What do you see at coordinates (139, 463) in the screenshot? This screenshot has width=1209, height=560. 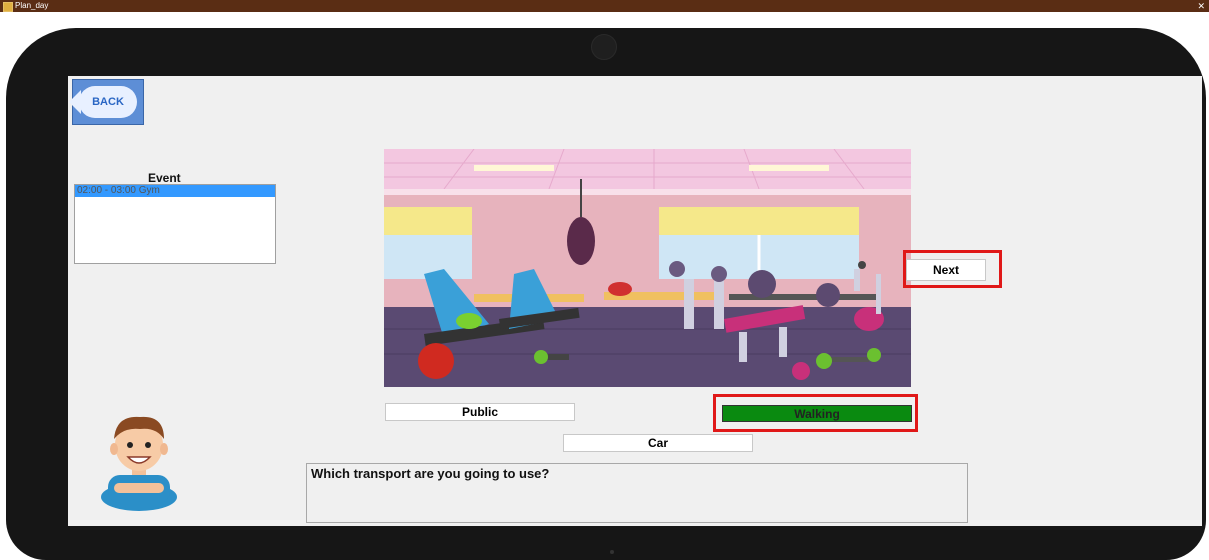 I see `boy-avatar-svg` at bounding box center [139, 463].